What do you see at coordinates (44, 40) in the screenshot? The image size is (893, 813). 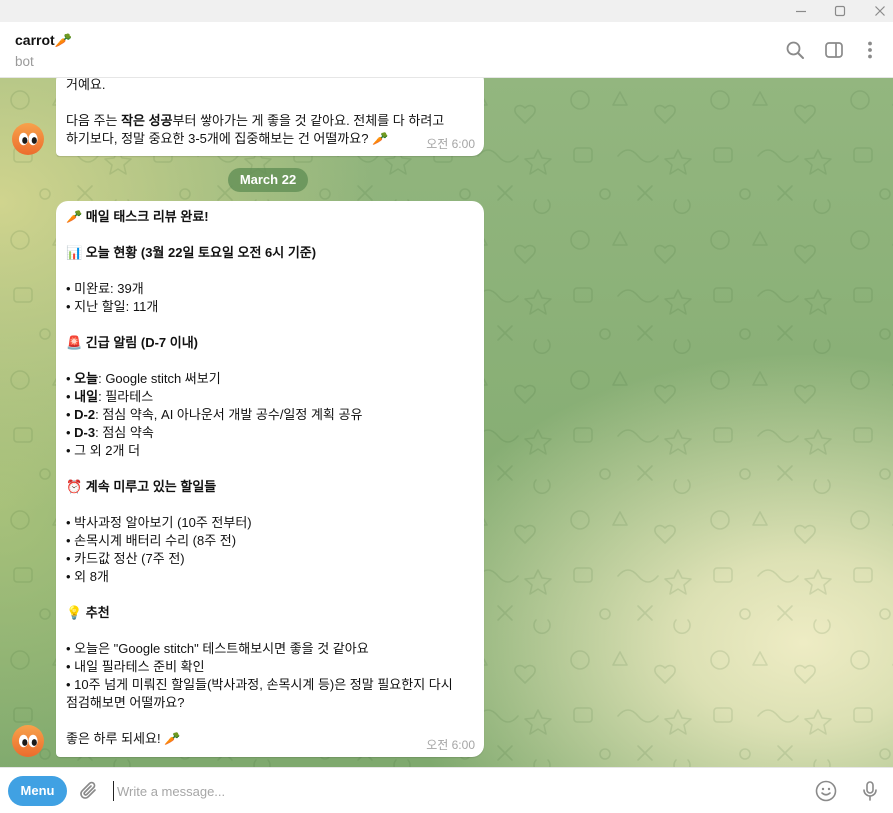 I see `chat-title: carrot🥕` at bounding box center [44, 40].